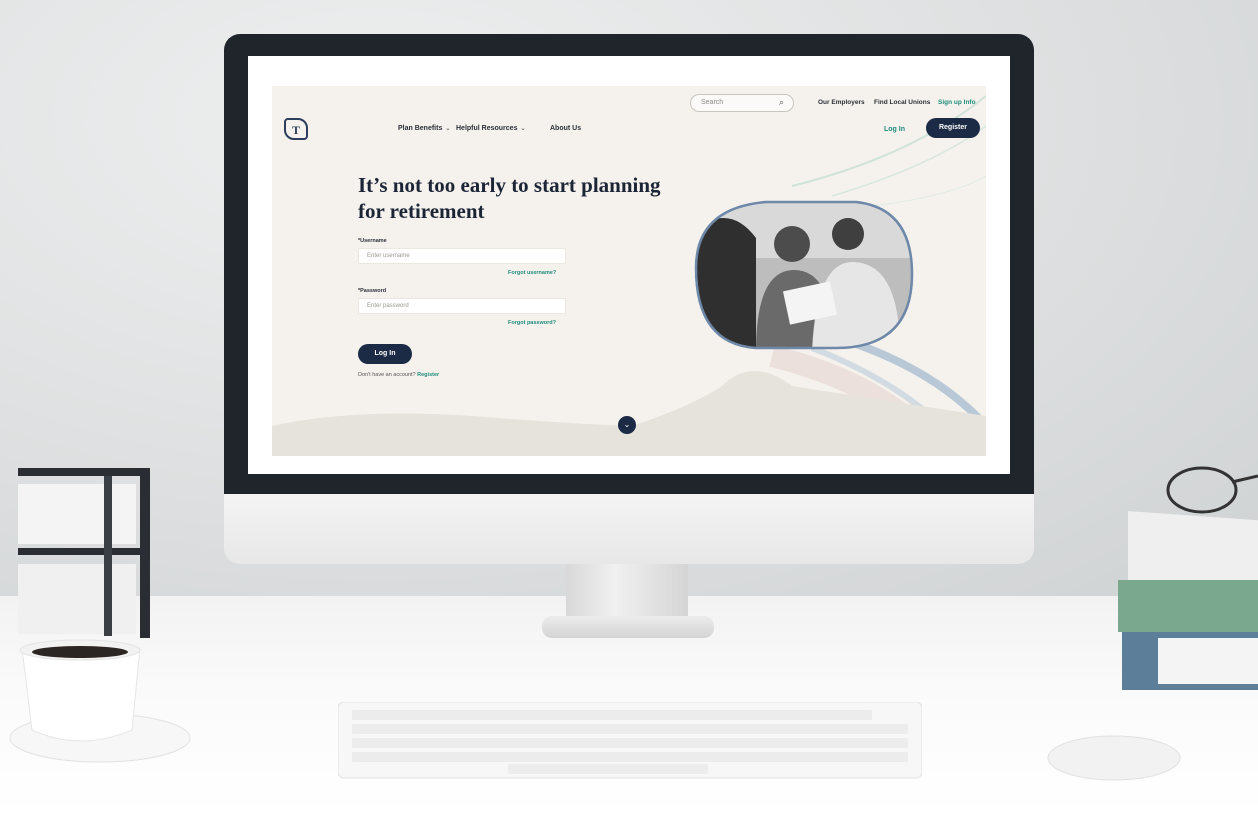 This screenshot has width=1258, height=814. Describe the element at coordinates (781, 102) in the screenshot. I see `search-icon: ⌕` at that location.